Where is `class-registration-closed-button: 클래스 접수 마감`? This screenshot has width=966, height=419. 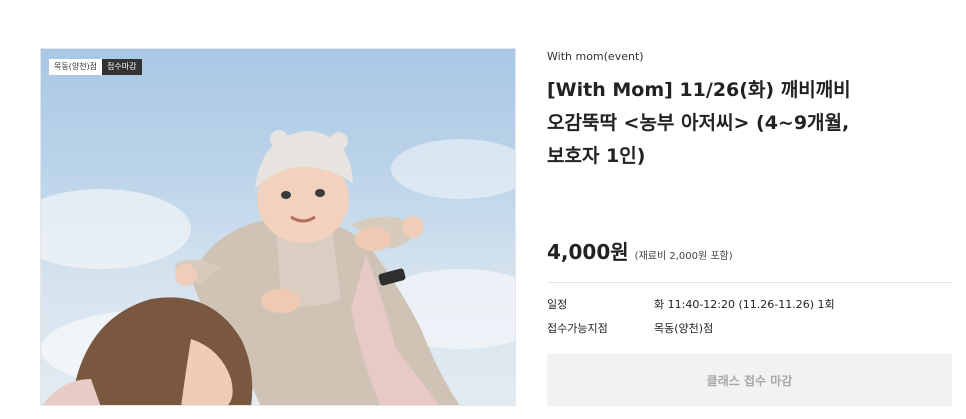 class-registration-closed-button: 클래스 접수 마감 is located at coordinates (749, 380).